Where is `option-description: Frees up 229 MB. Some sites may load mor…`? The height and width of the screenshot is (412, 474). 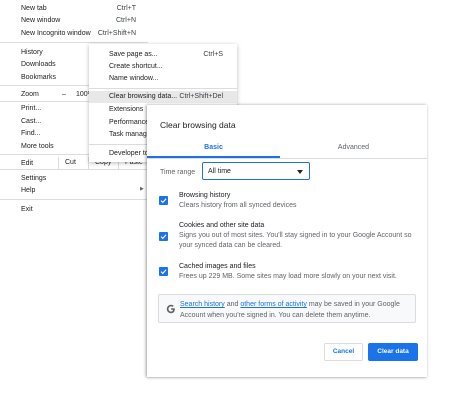 option-description: Frees up 229 MB. Some sites may load mor… is located at coordinates (288, 276).